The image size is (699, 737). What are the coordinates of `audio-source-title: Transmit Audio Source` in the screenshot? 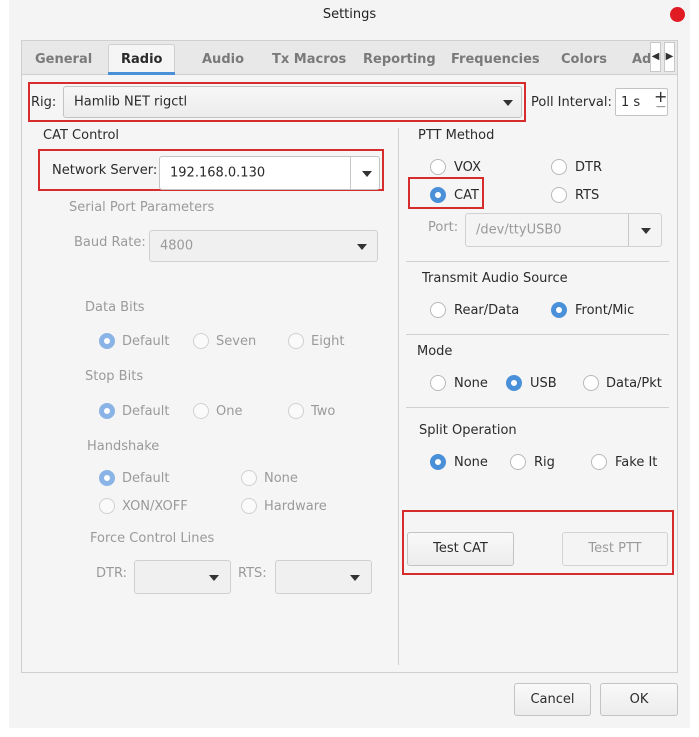 It's located at (495, 278).